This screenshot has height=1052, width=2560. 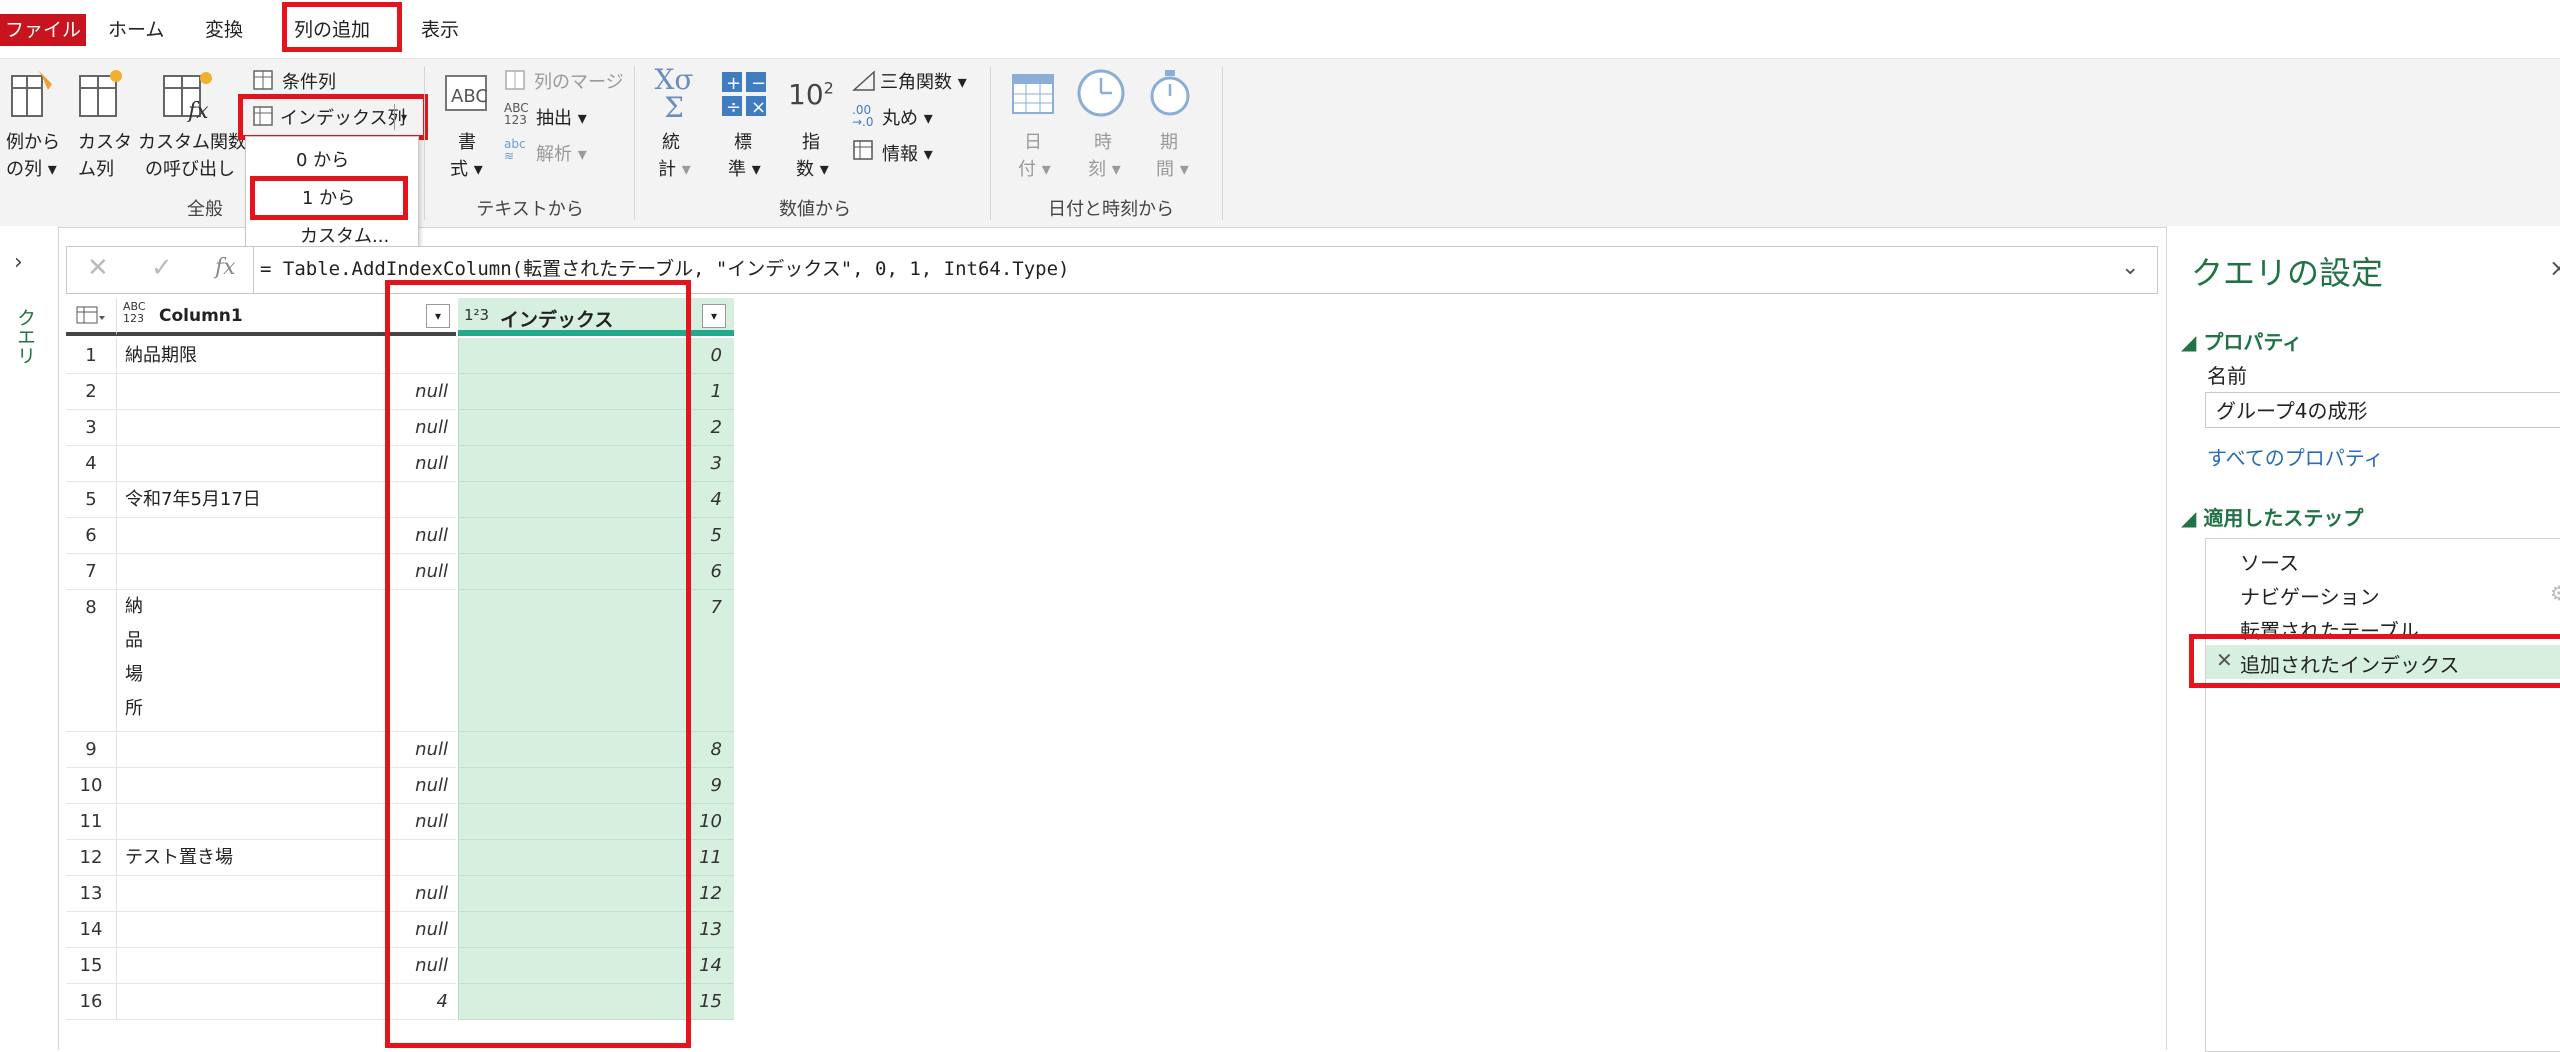 I want to click on group-label-datetime: 日付と時刻から, so click(x=1111, y=209).